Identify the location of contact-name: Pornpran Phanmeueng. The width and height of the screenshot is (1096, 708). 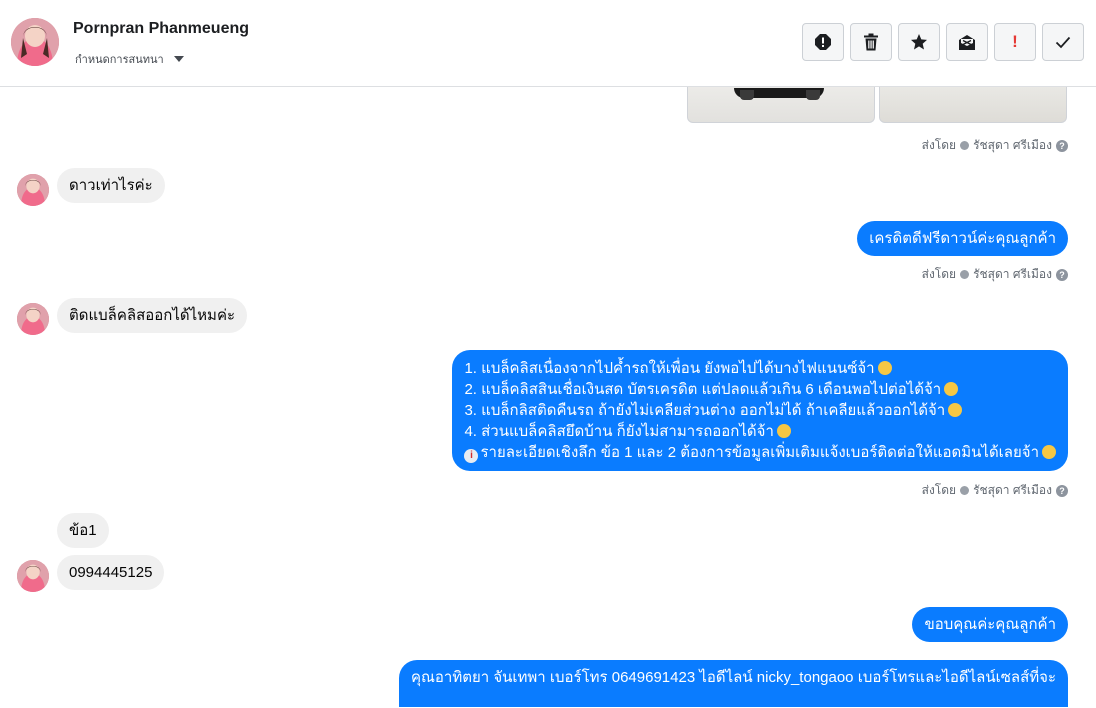
(161, 28).